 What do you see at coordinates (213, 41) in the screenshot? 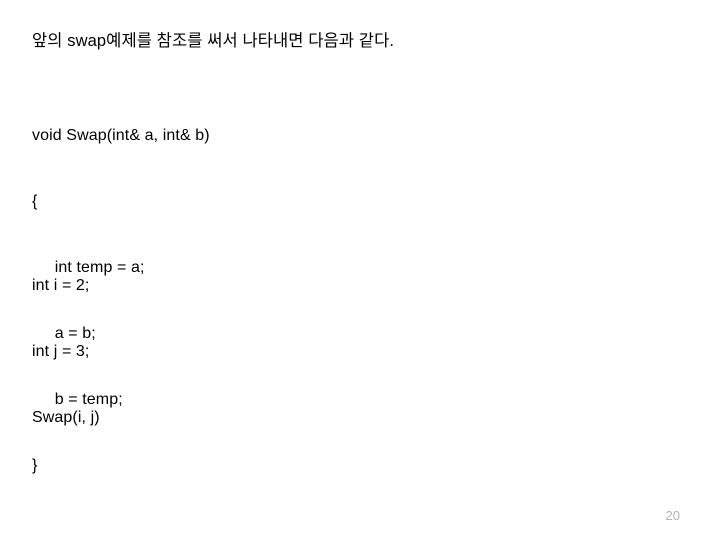
I see `intro-sentence: 앞의 swap예제를 참조를 써서 나타내면 다음과 같다.` at bounding box center [213, 41].